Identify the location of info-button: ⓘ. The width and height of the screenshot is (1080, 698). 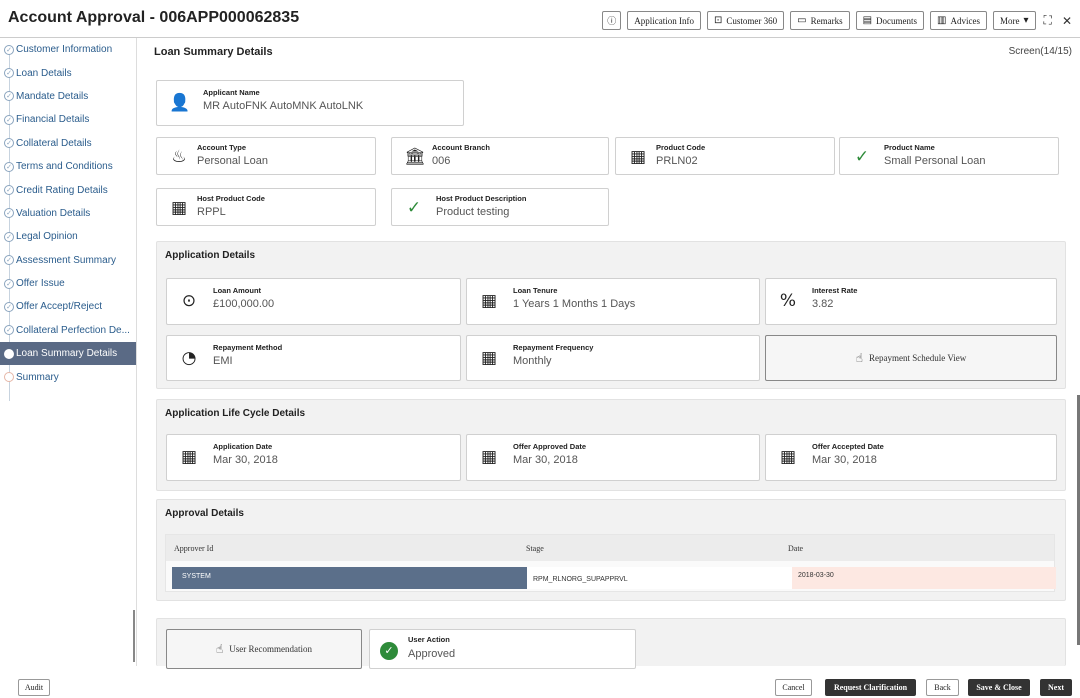
(612, 20).